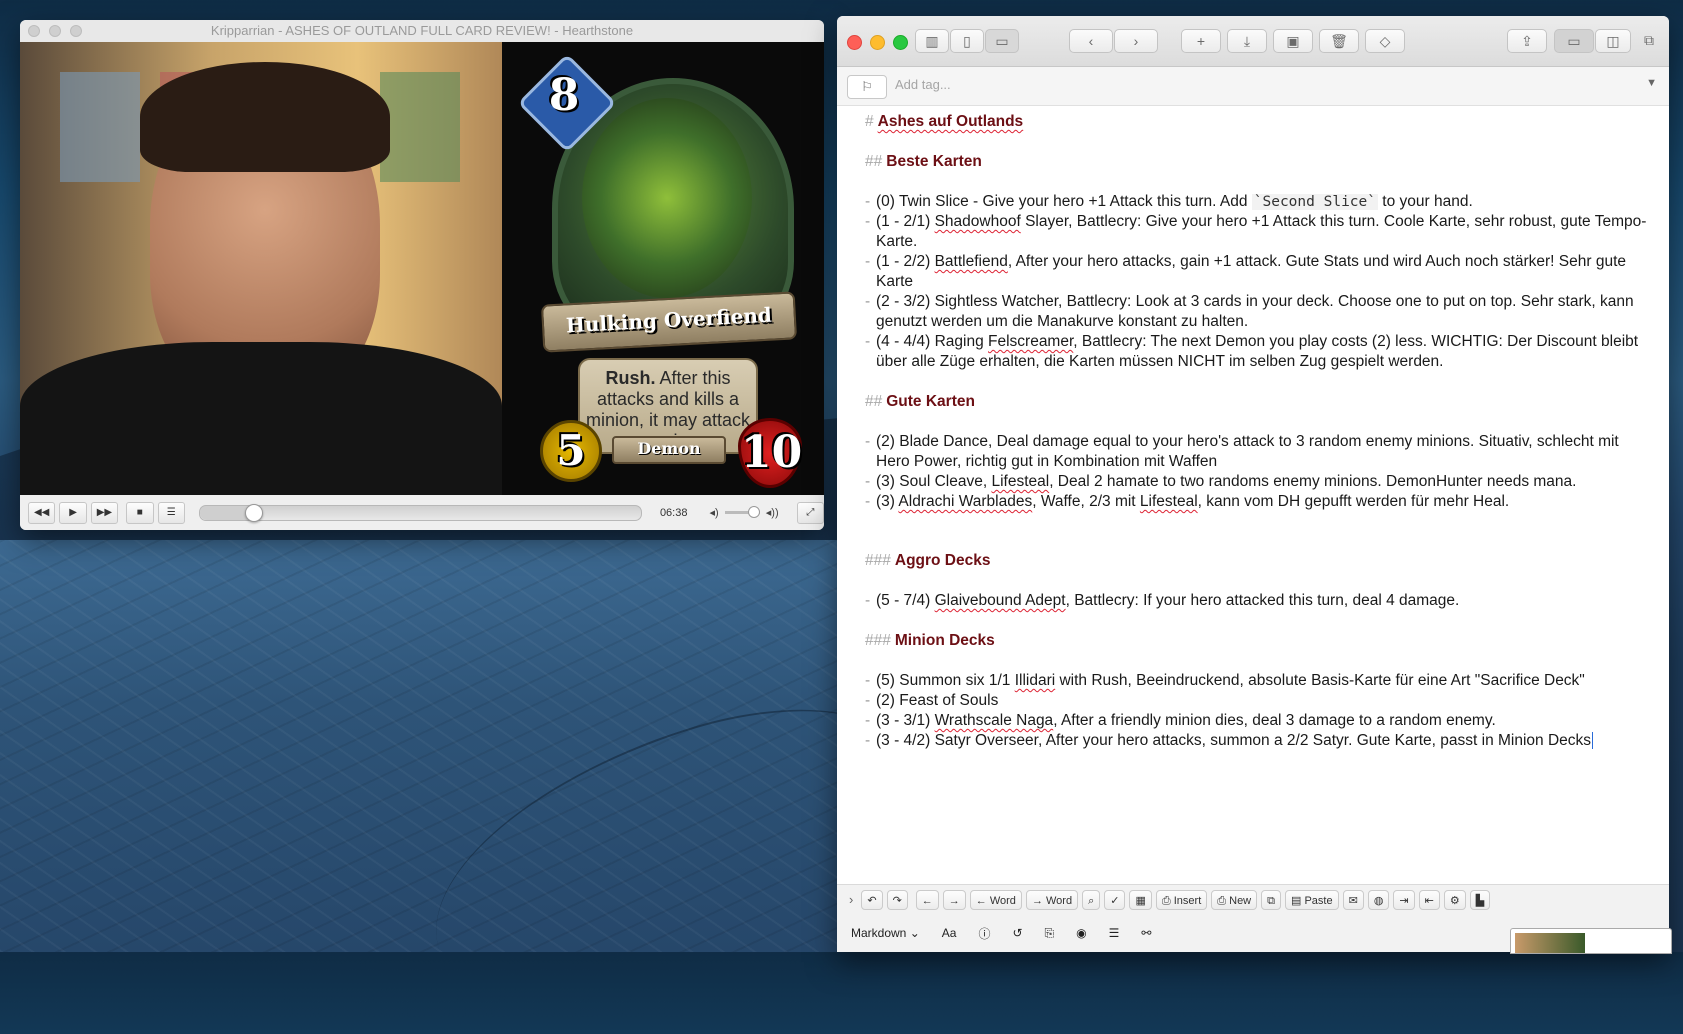  I want to click on seek-bar, so click(420, 512).